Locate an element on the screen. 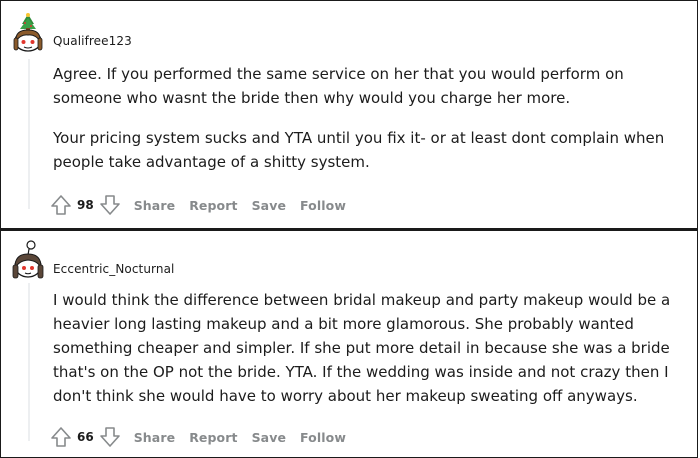 Image resolution: width=700 pixels, height=458 pixels. comment-action-bar: 66 Share Report Save Follow is located at coordinates (197, 437).